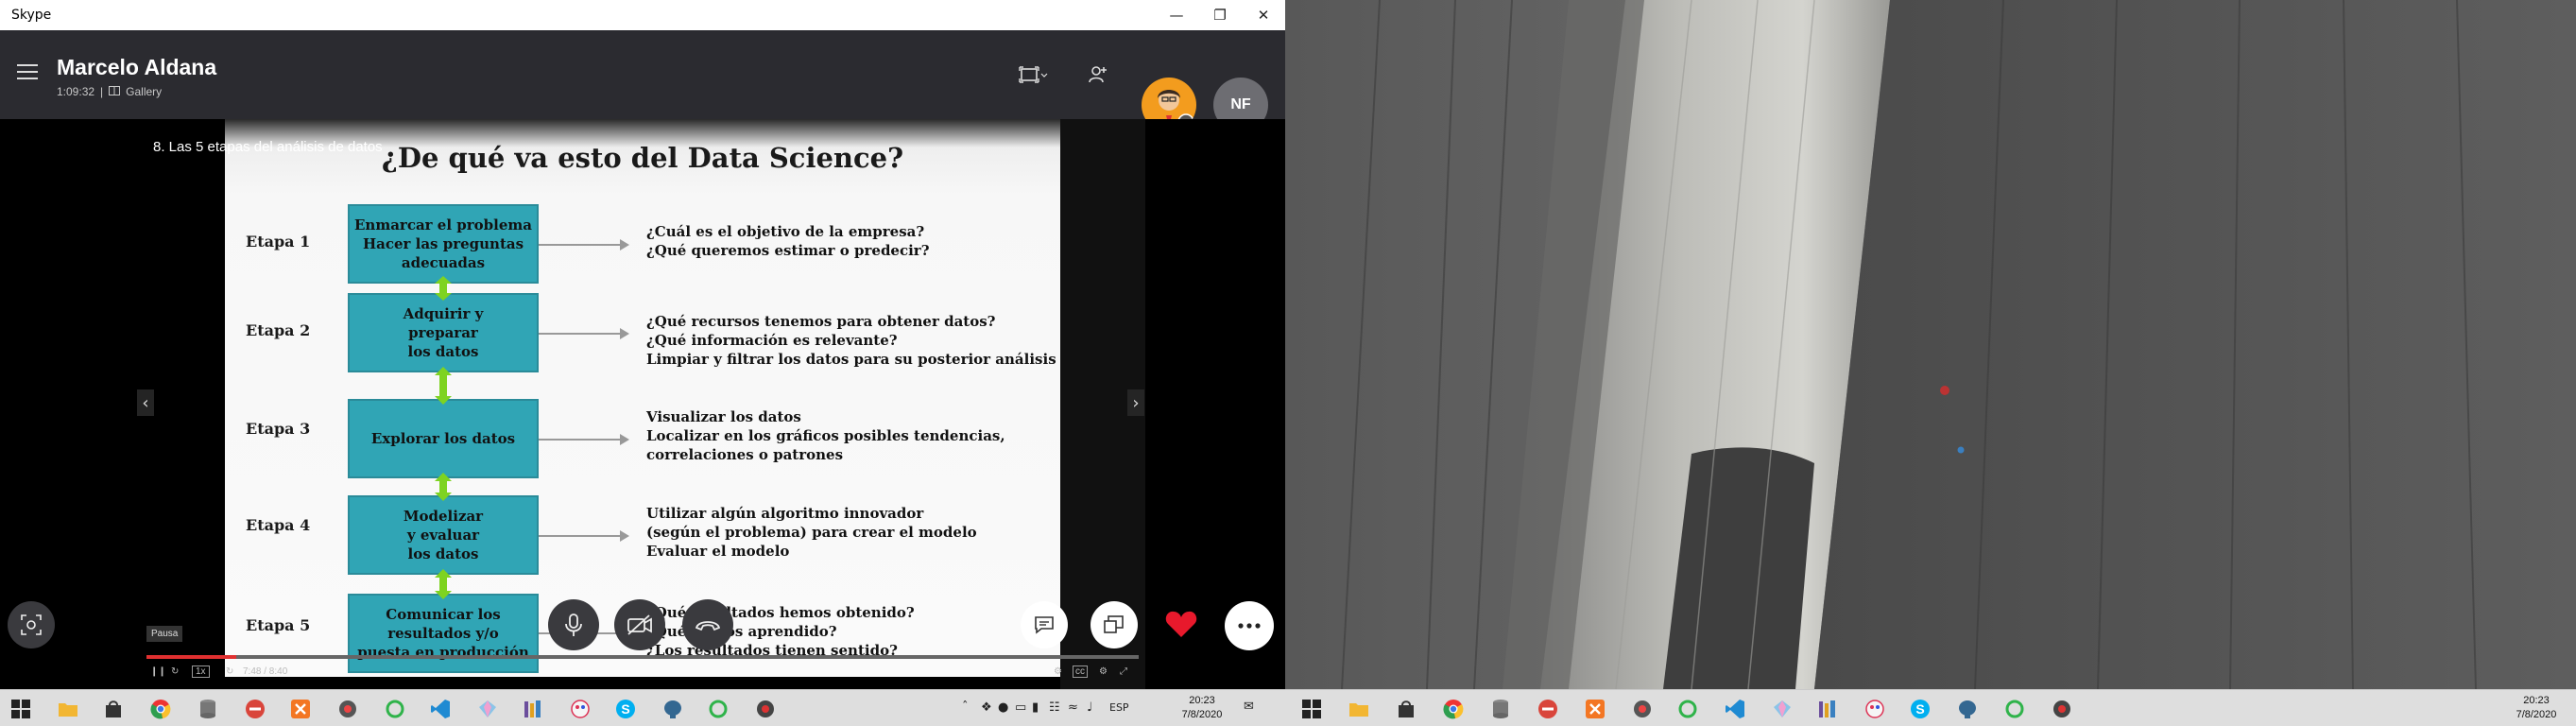 This screenshot has width=2576, height=726. Describe the element at coordinates (1181, 624) in the screenshot. I see `heart-icon` at that location.